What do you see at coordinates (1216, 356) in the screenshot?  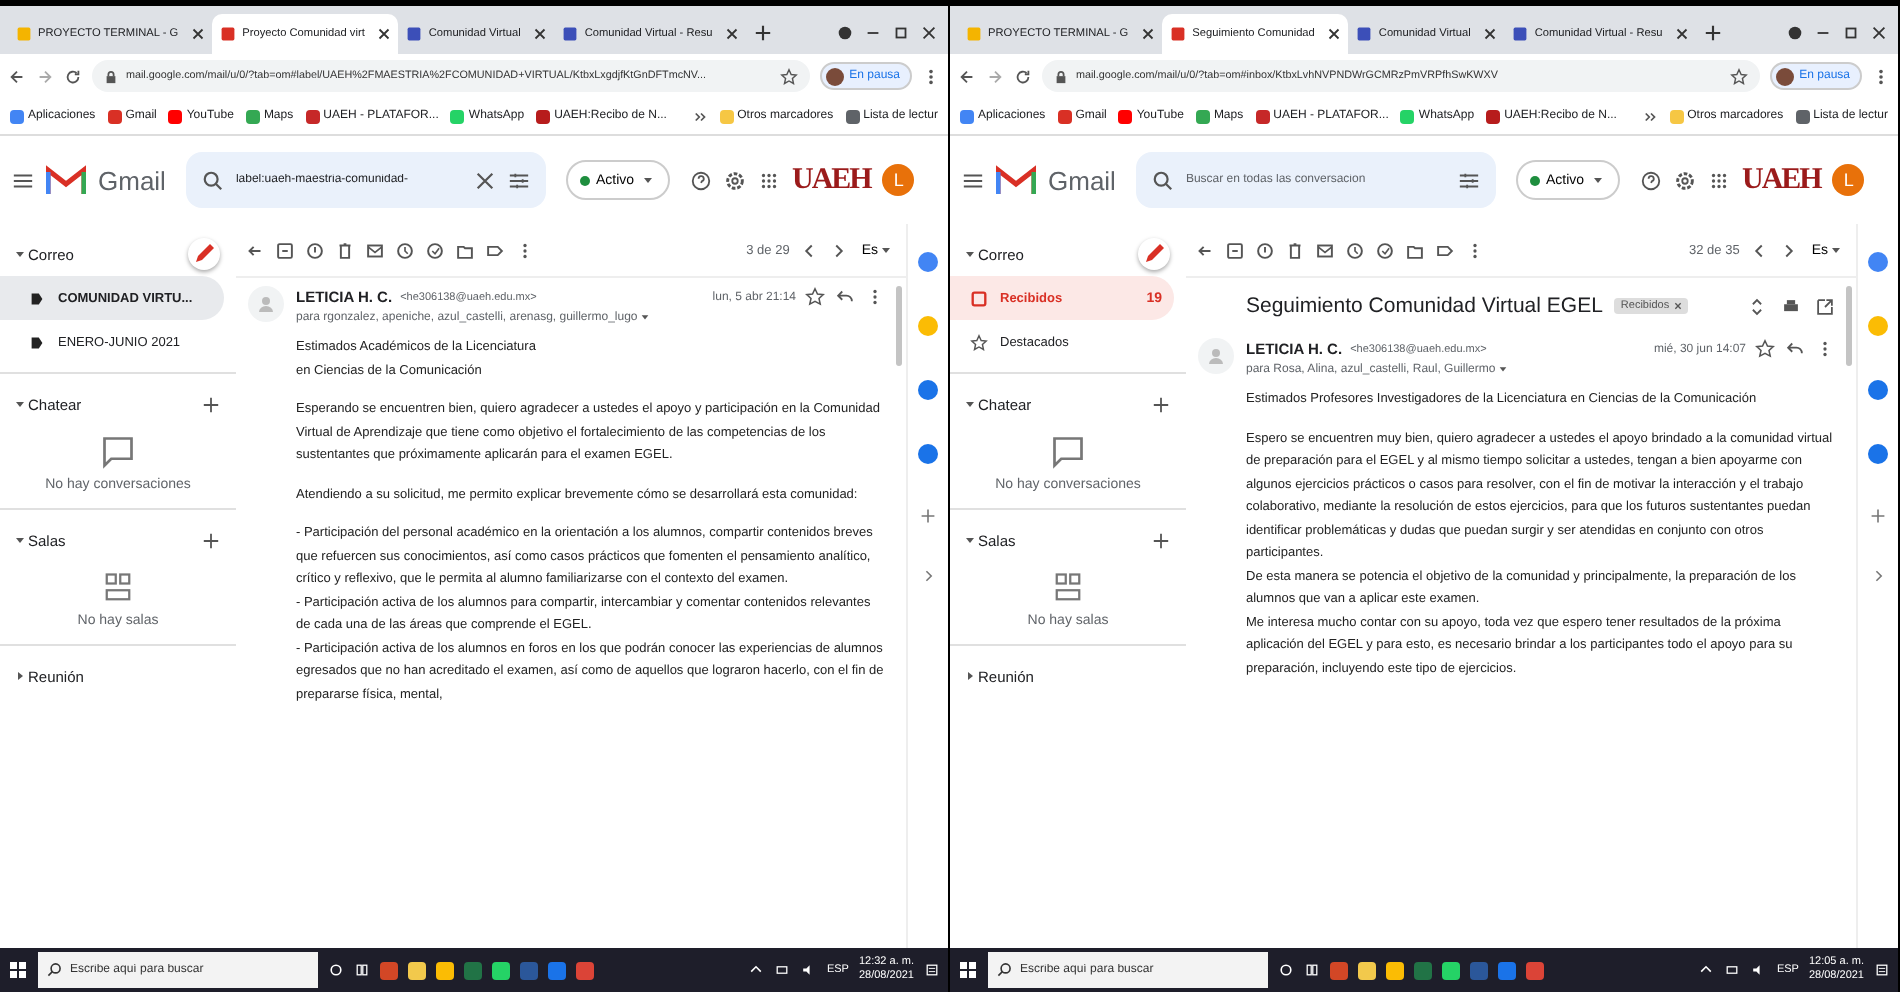 I see `sender-avatar` at bounding box center [1216, 356].